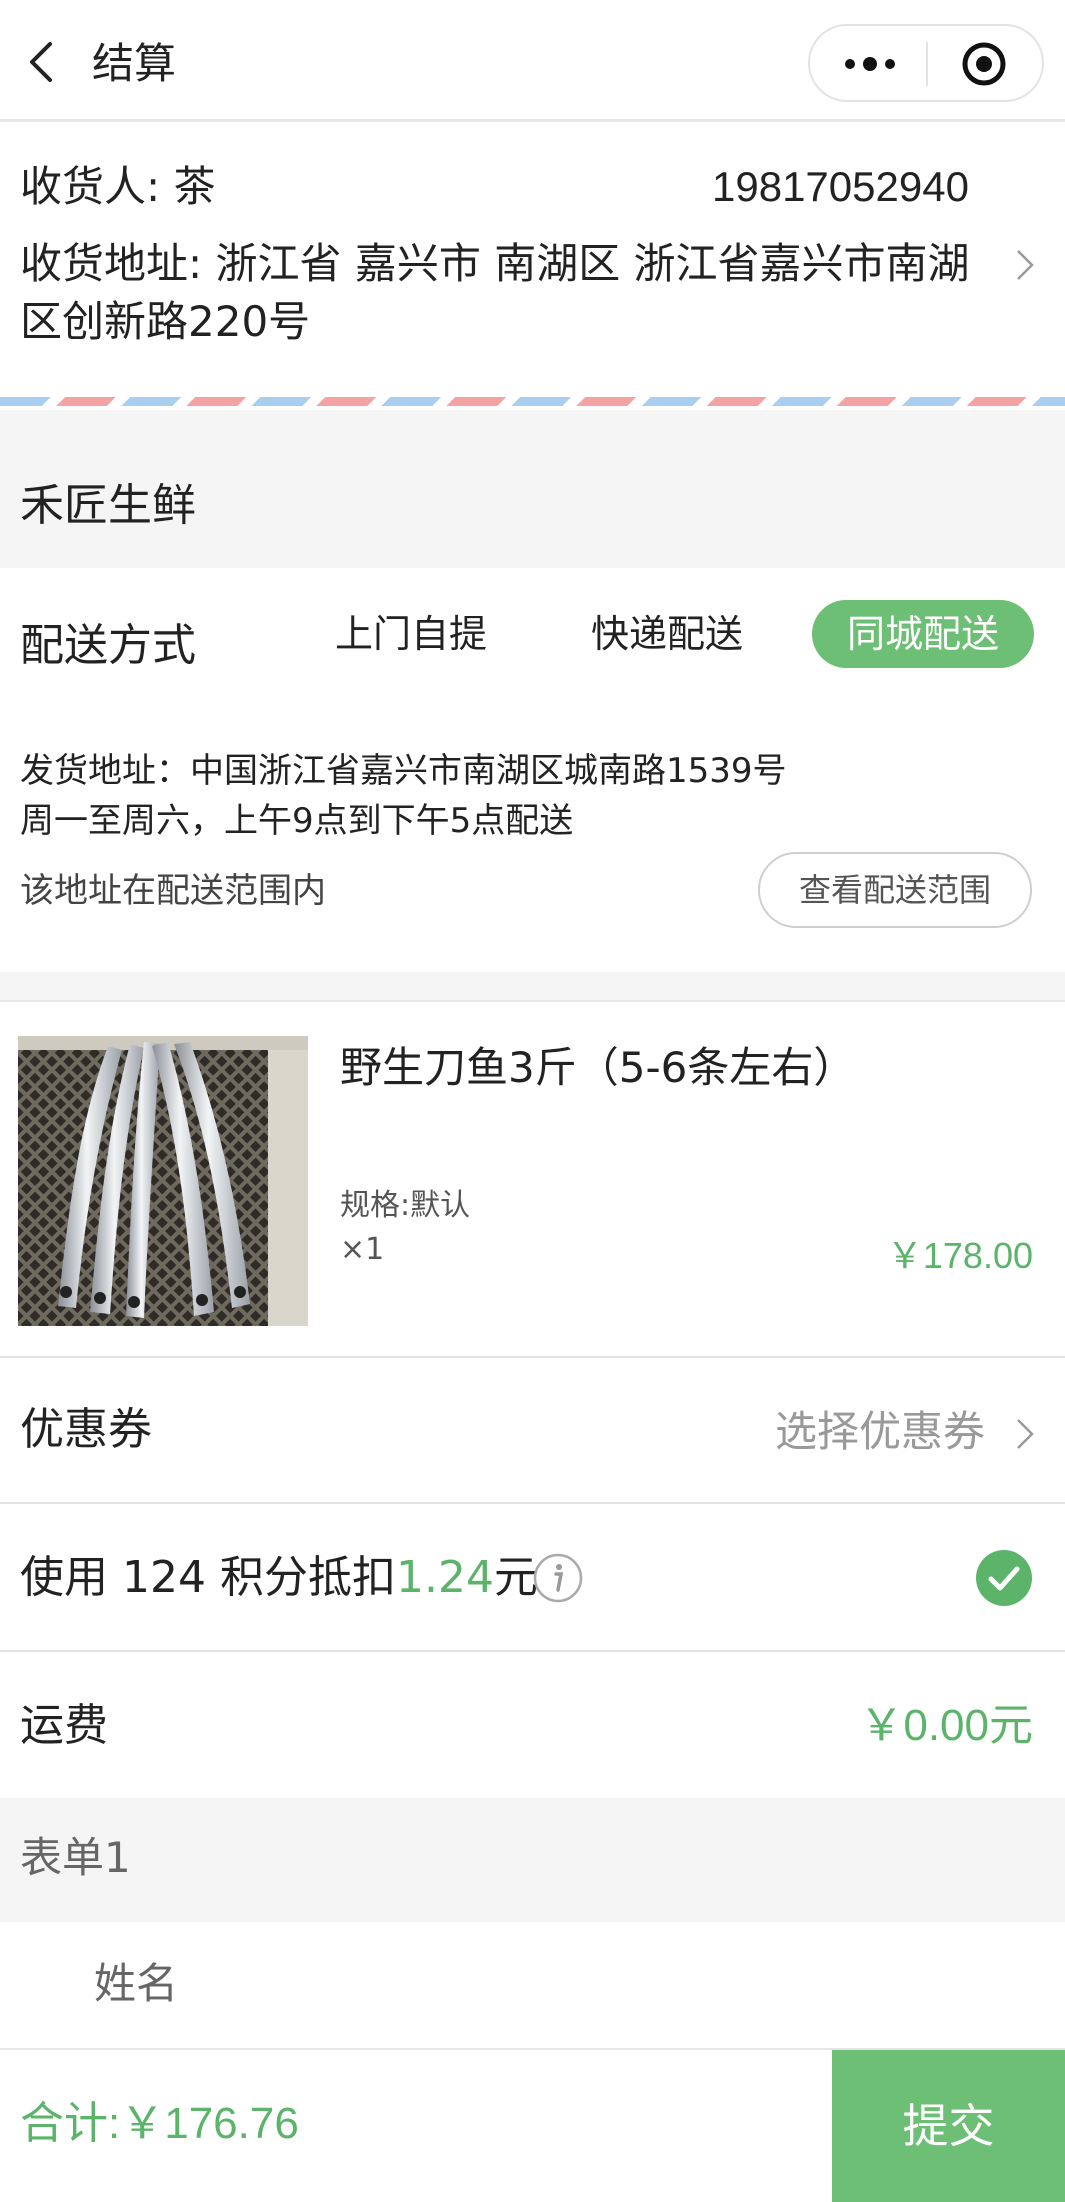 Image resolution: width=1065 pixels, height=2202 pixels. I want to click on close-target-icon, so click(984, 64).